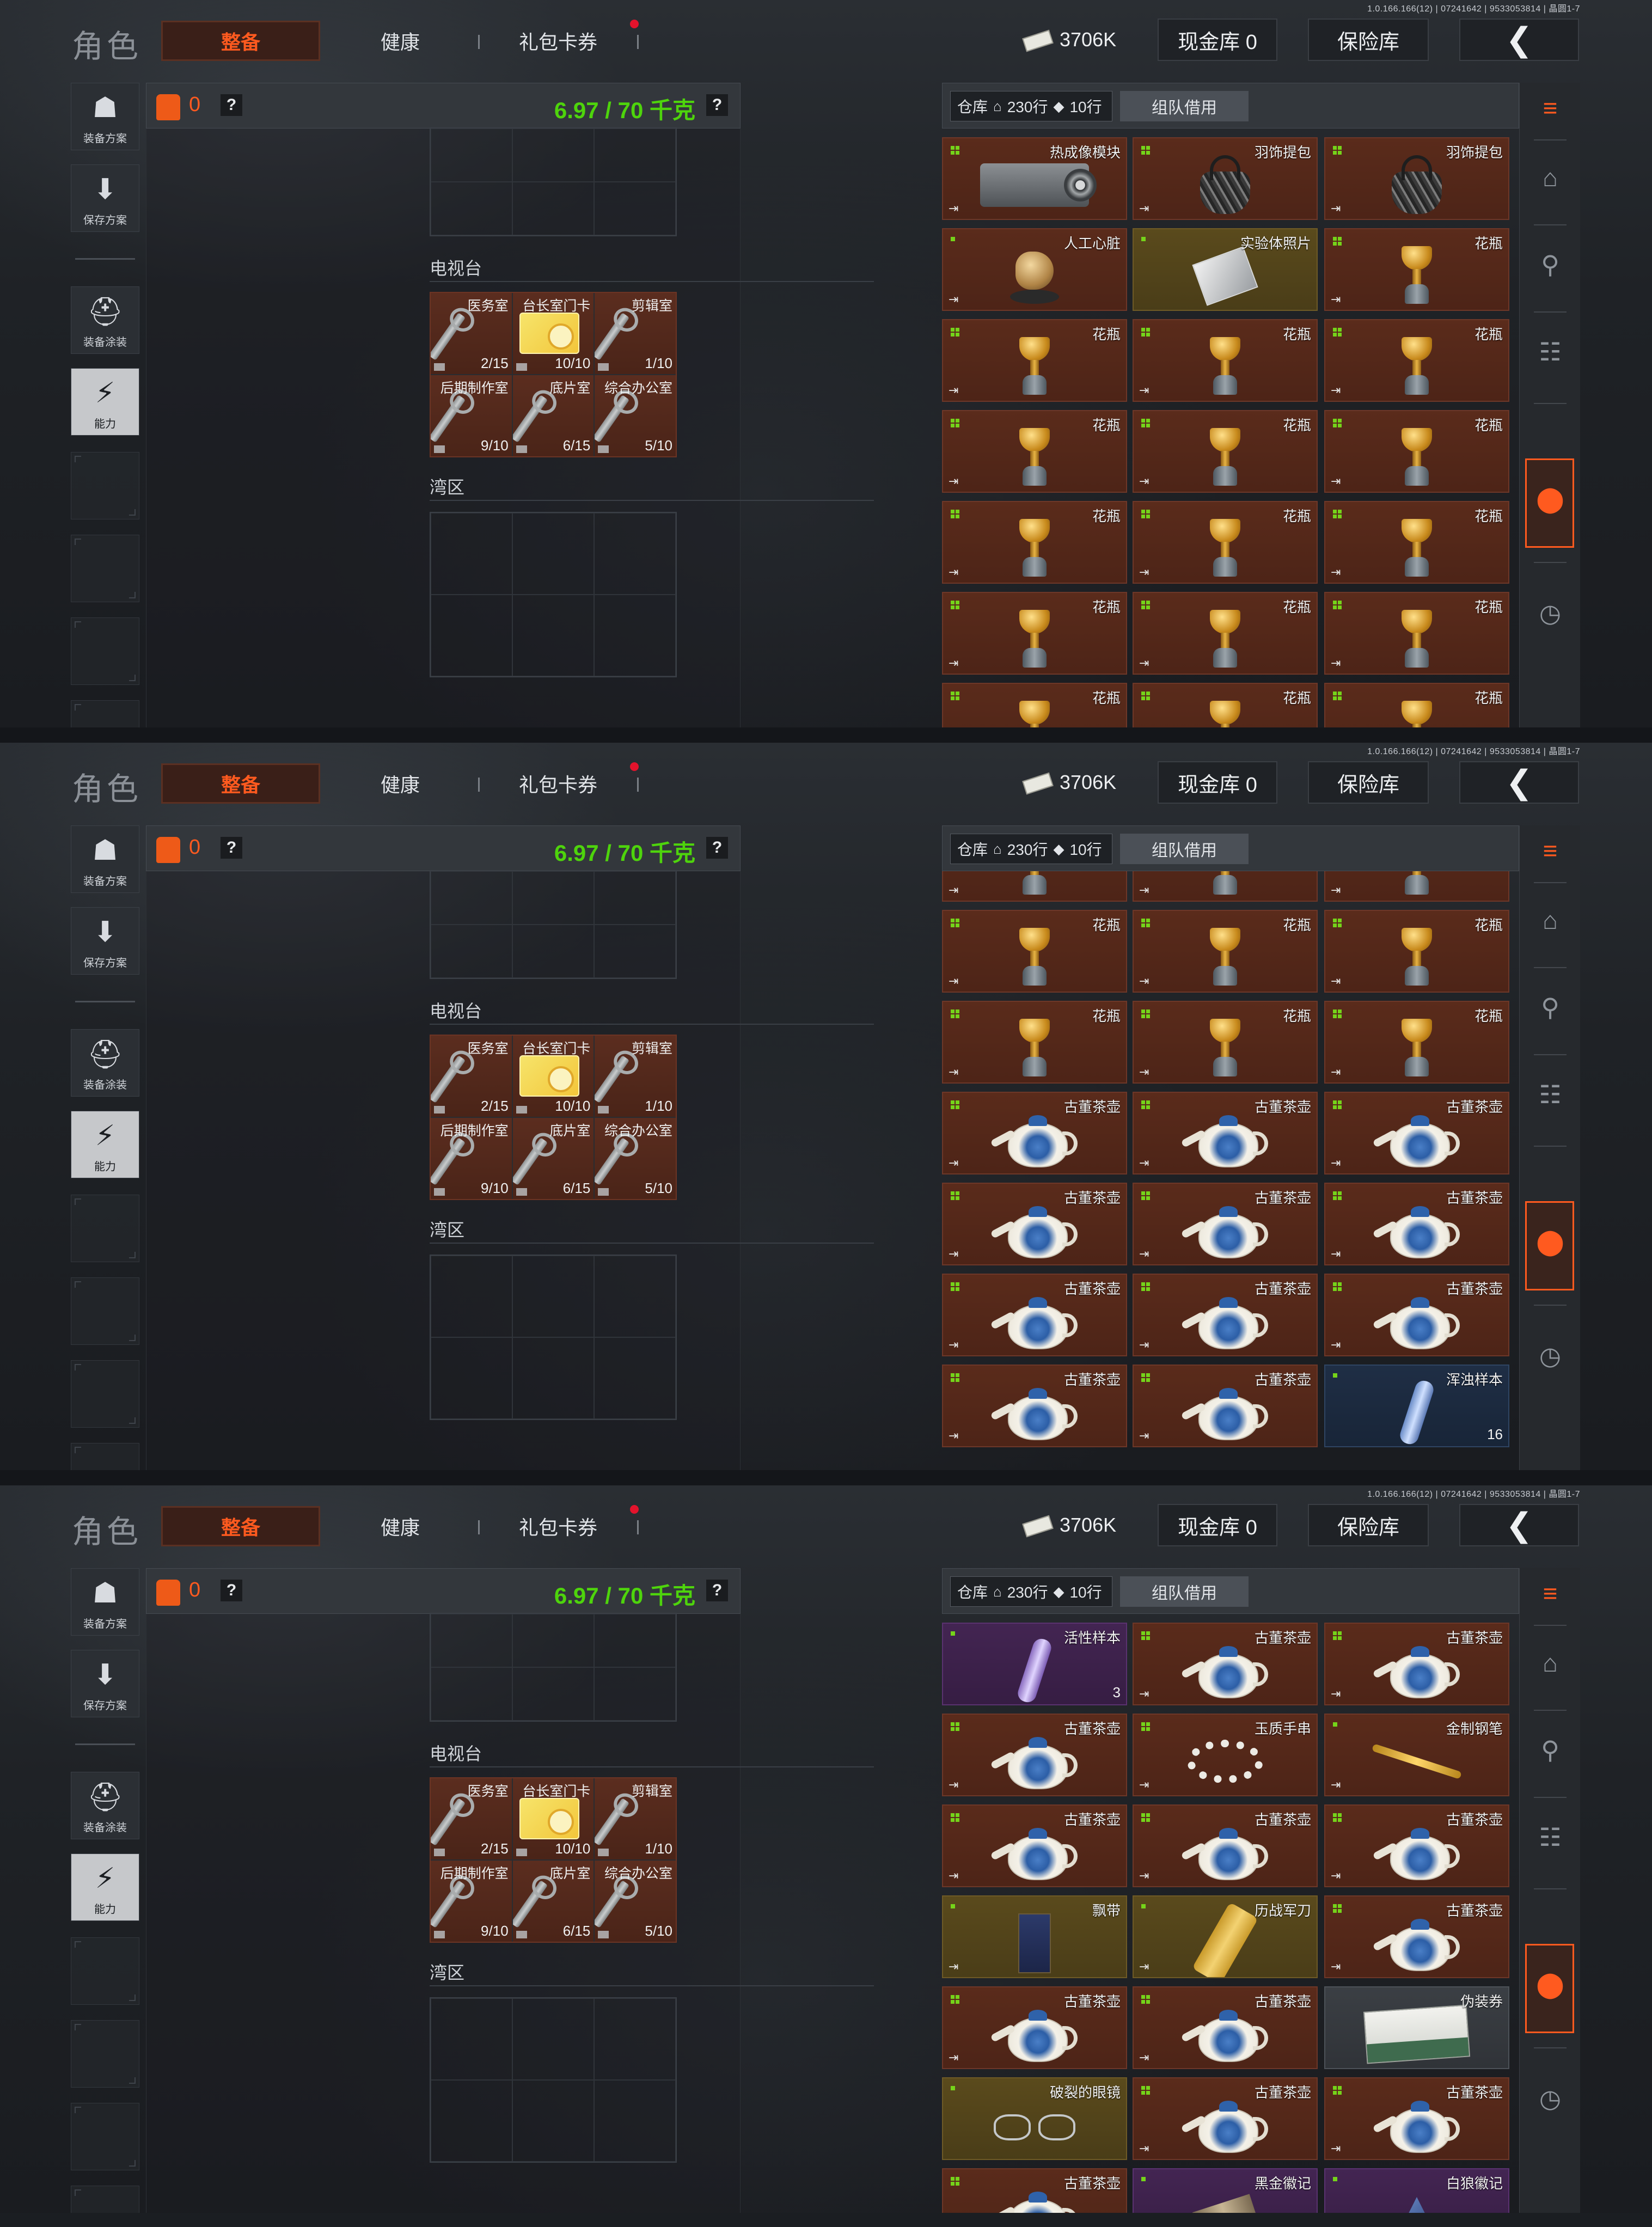 This screenshot has height=2227, width=1652. I want to click on warehouse-item: 浑浊样本 16, so click(1417, 1406).